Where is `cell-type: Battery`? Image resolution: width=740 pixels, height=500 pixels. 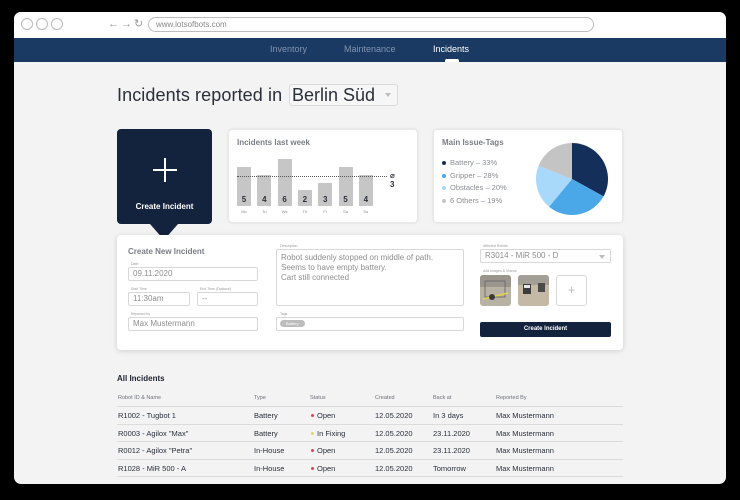 cell-type: Battery is located at coordinates (266, 415).